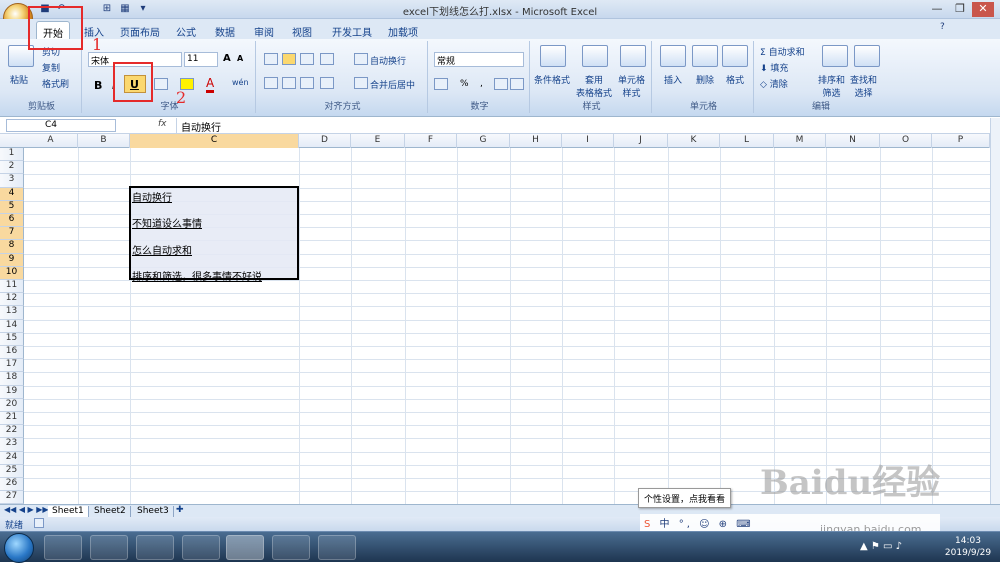 This screenshot has height=563, width=1000. What do you see at coordinates (12, 168) in the screenshot?
I see `row-header: 2` at bounding box center [12, 168].